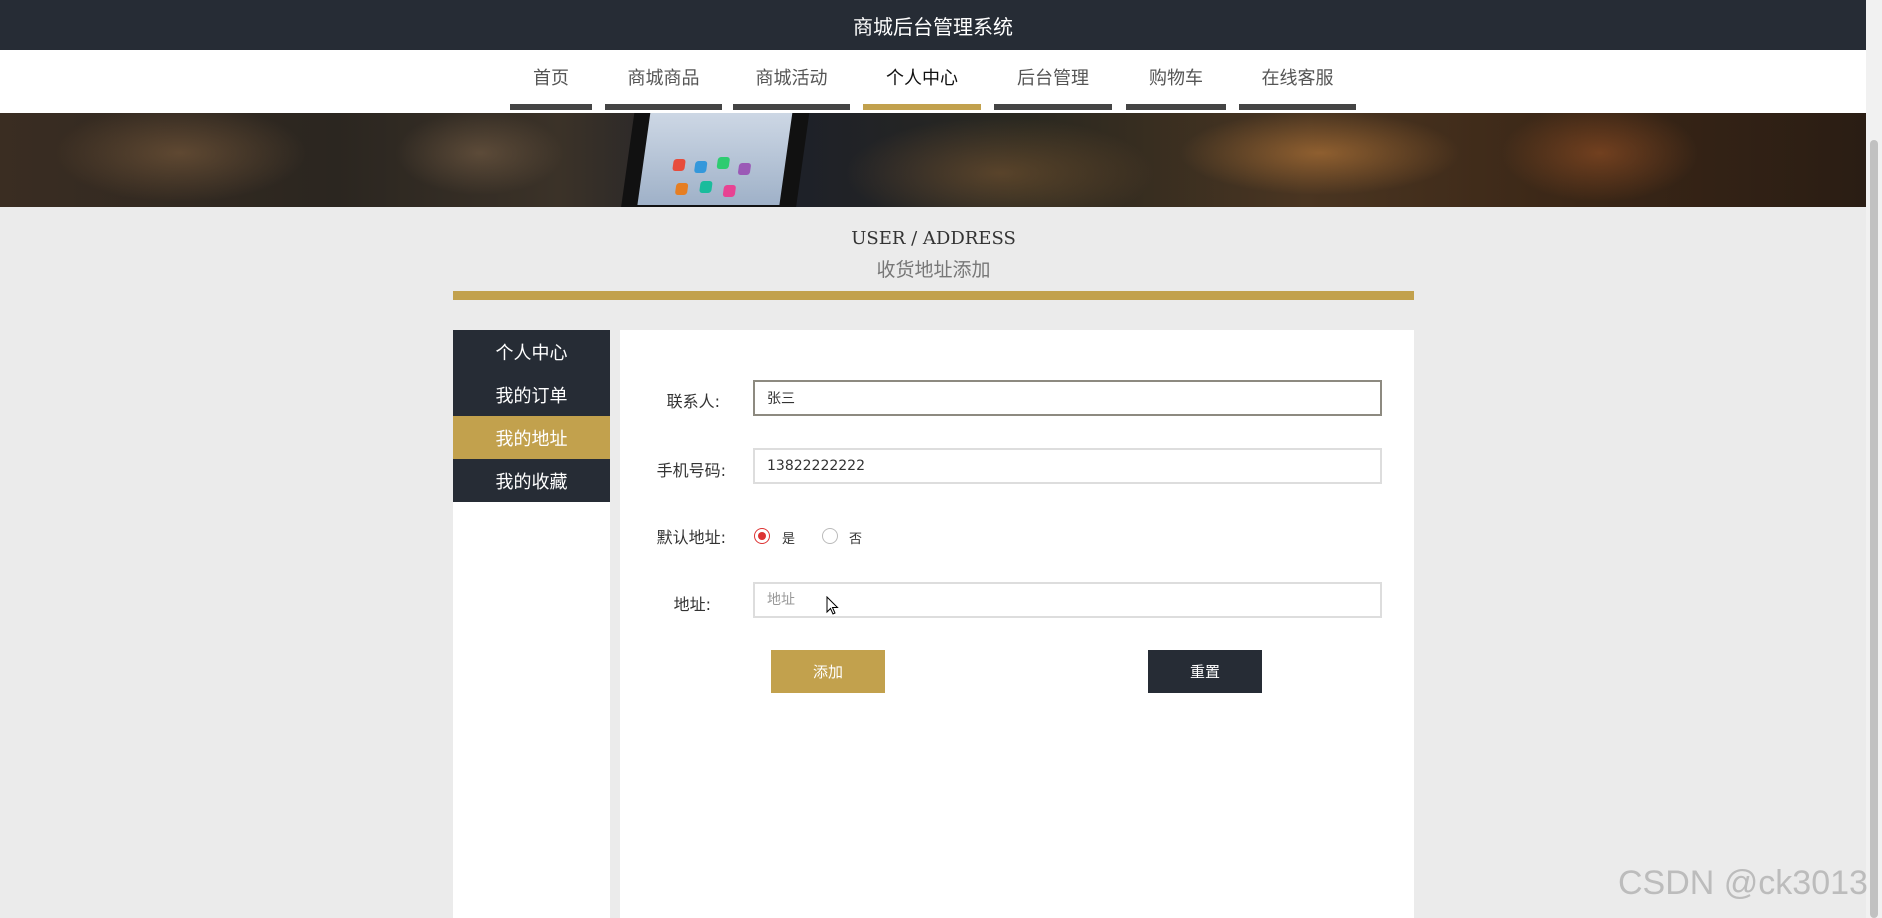  Describe the element at coordinates (531, 351) in the screenshot. I see `sidebar-item-personal-center: 个人中心` at that location.